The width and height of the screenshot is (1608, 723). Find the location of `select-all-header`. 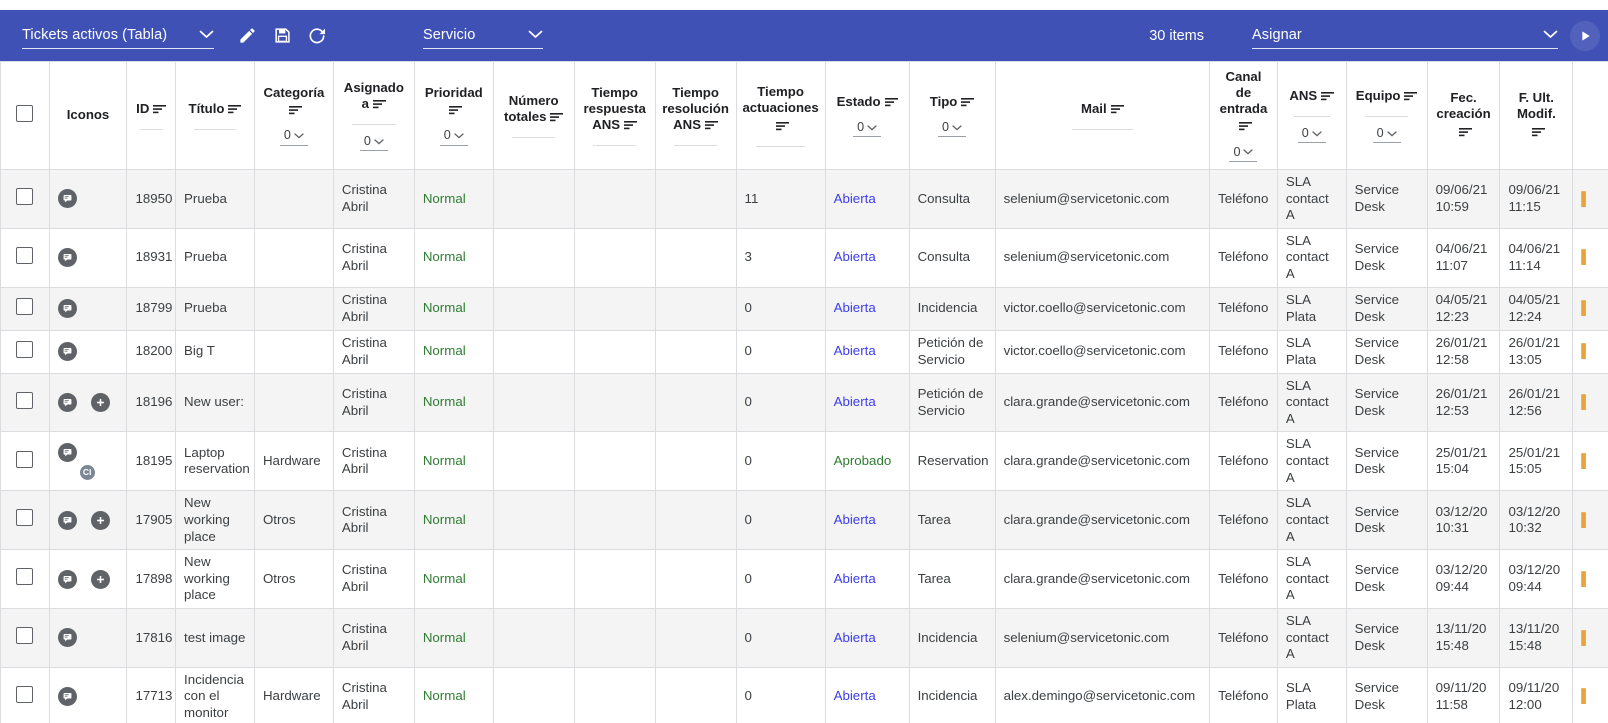

select-all-header is located at coordinates (25, 115).